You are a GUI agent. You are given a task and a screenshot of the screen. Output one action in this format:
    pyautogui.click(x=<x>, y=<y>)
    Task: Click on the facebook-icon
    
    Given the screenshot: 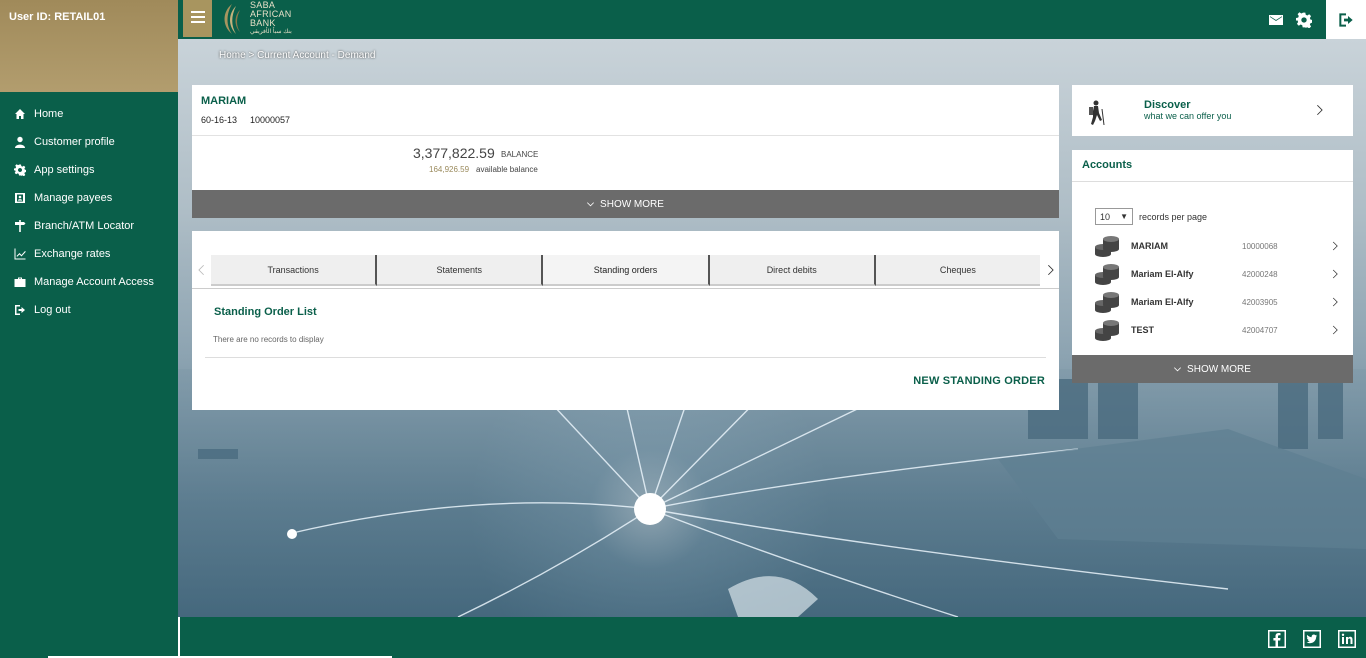 What is the action you would take?
    pyautogui.click(x=1277, y=639)
    